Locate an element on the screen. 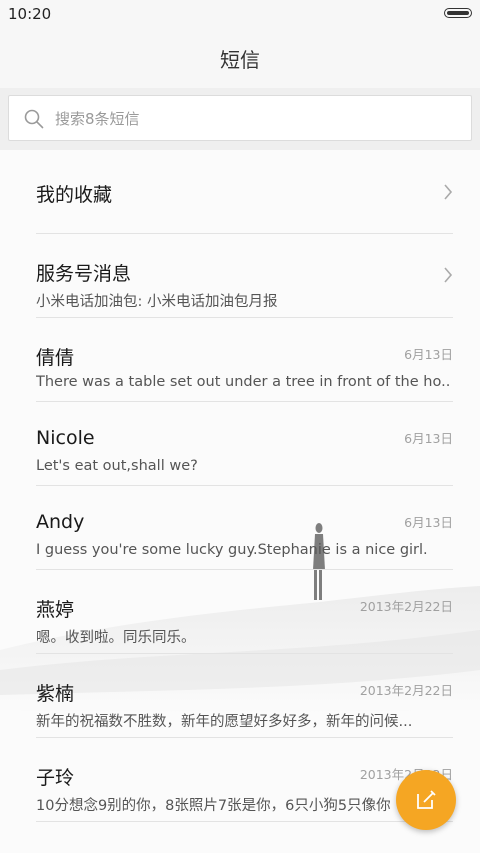  thread-preview: 10分想念9别的你，8张照片7张是你，6只小狗5只像你 is located at coordinates (213, 806).